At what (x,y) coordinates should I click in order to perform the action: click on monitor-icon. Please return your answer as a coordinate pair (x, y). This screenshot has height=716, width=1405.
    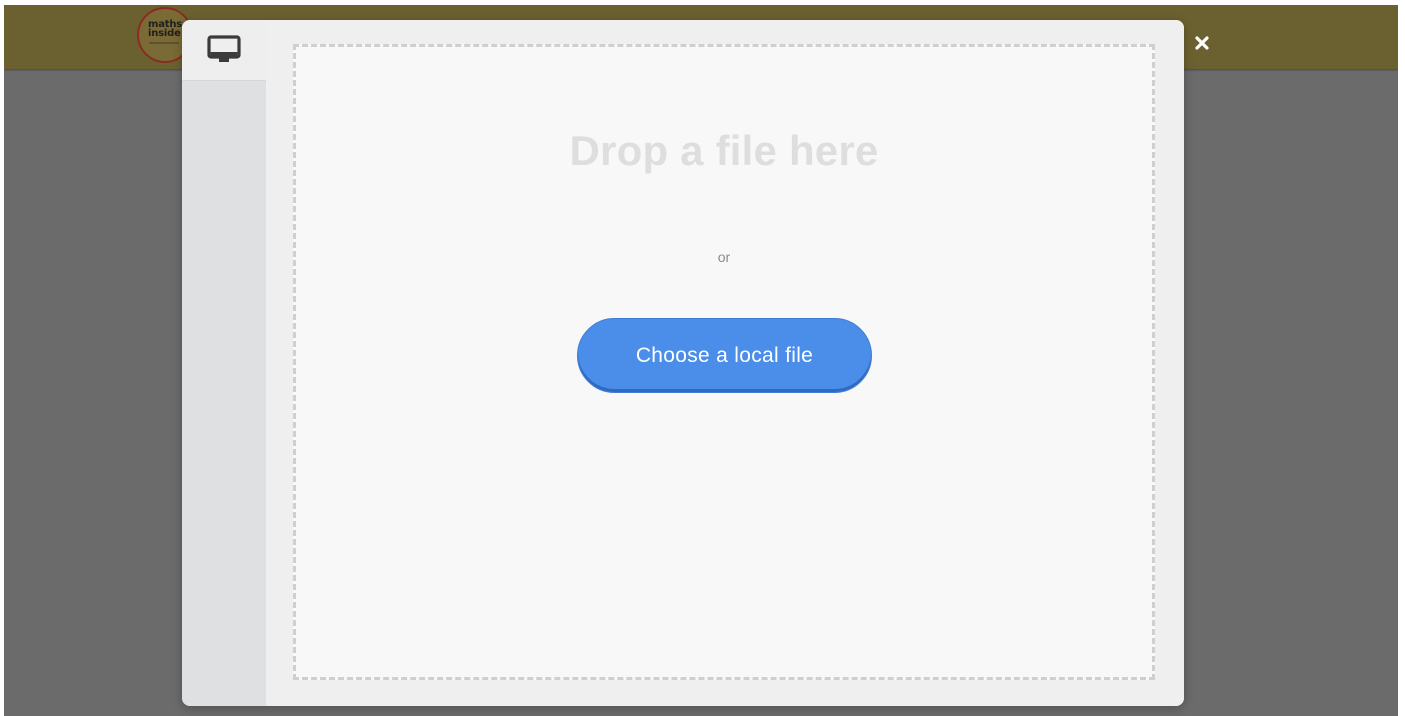
    Looking at the image, I should click on (224, 48).